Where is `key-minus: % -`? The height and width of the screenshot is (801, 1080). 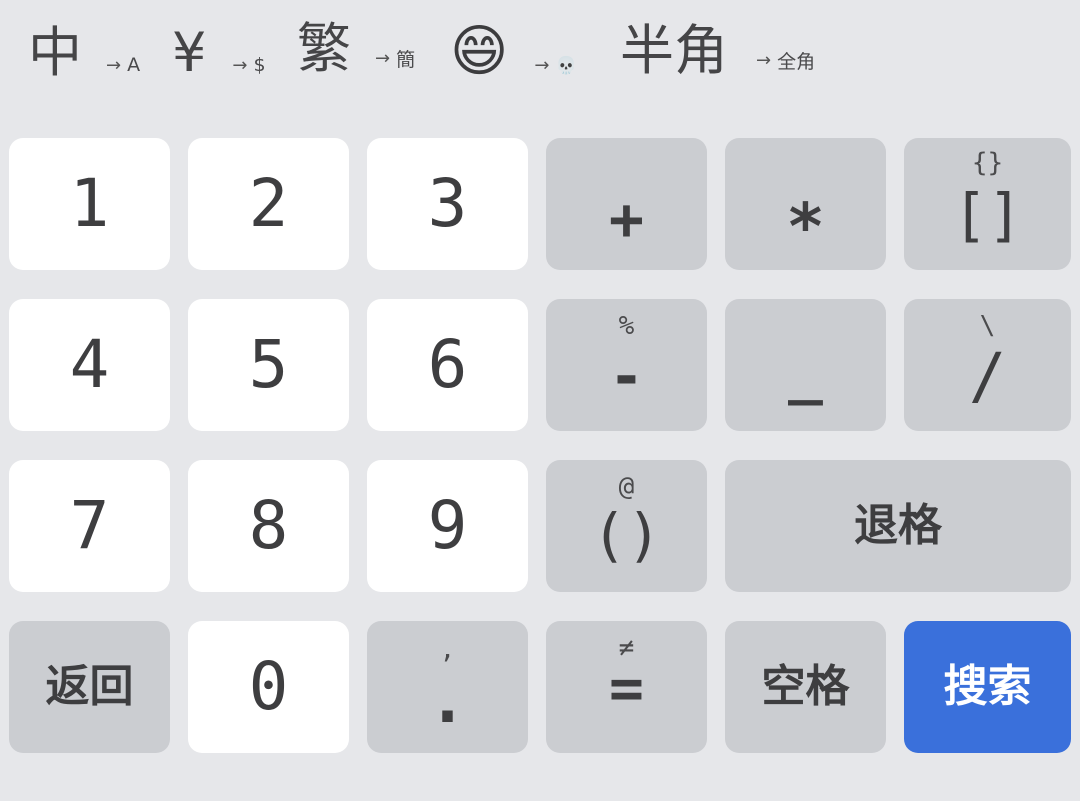 key-minus: % - is located at coordinates (626, 365).